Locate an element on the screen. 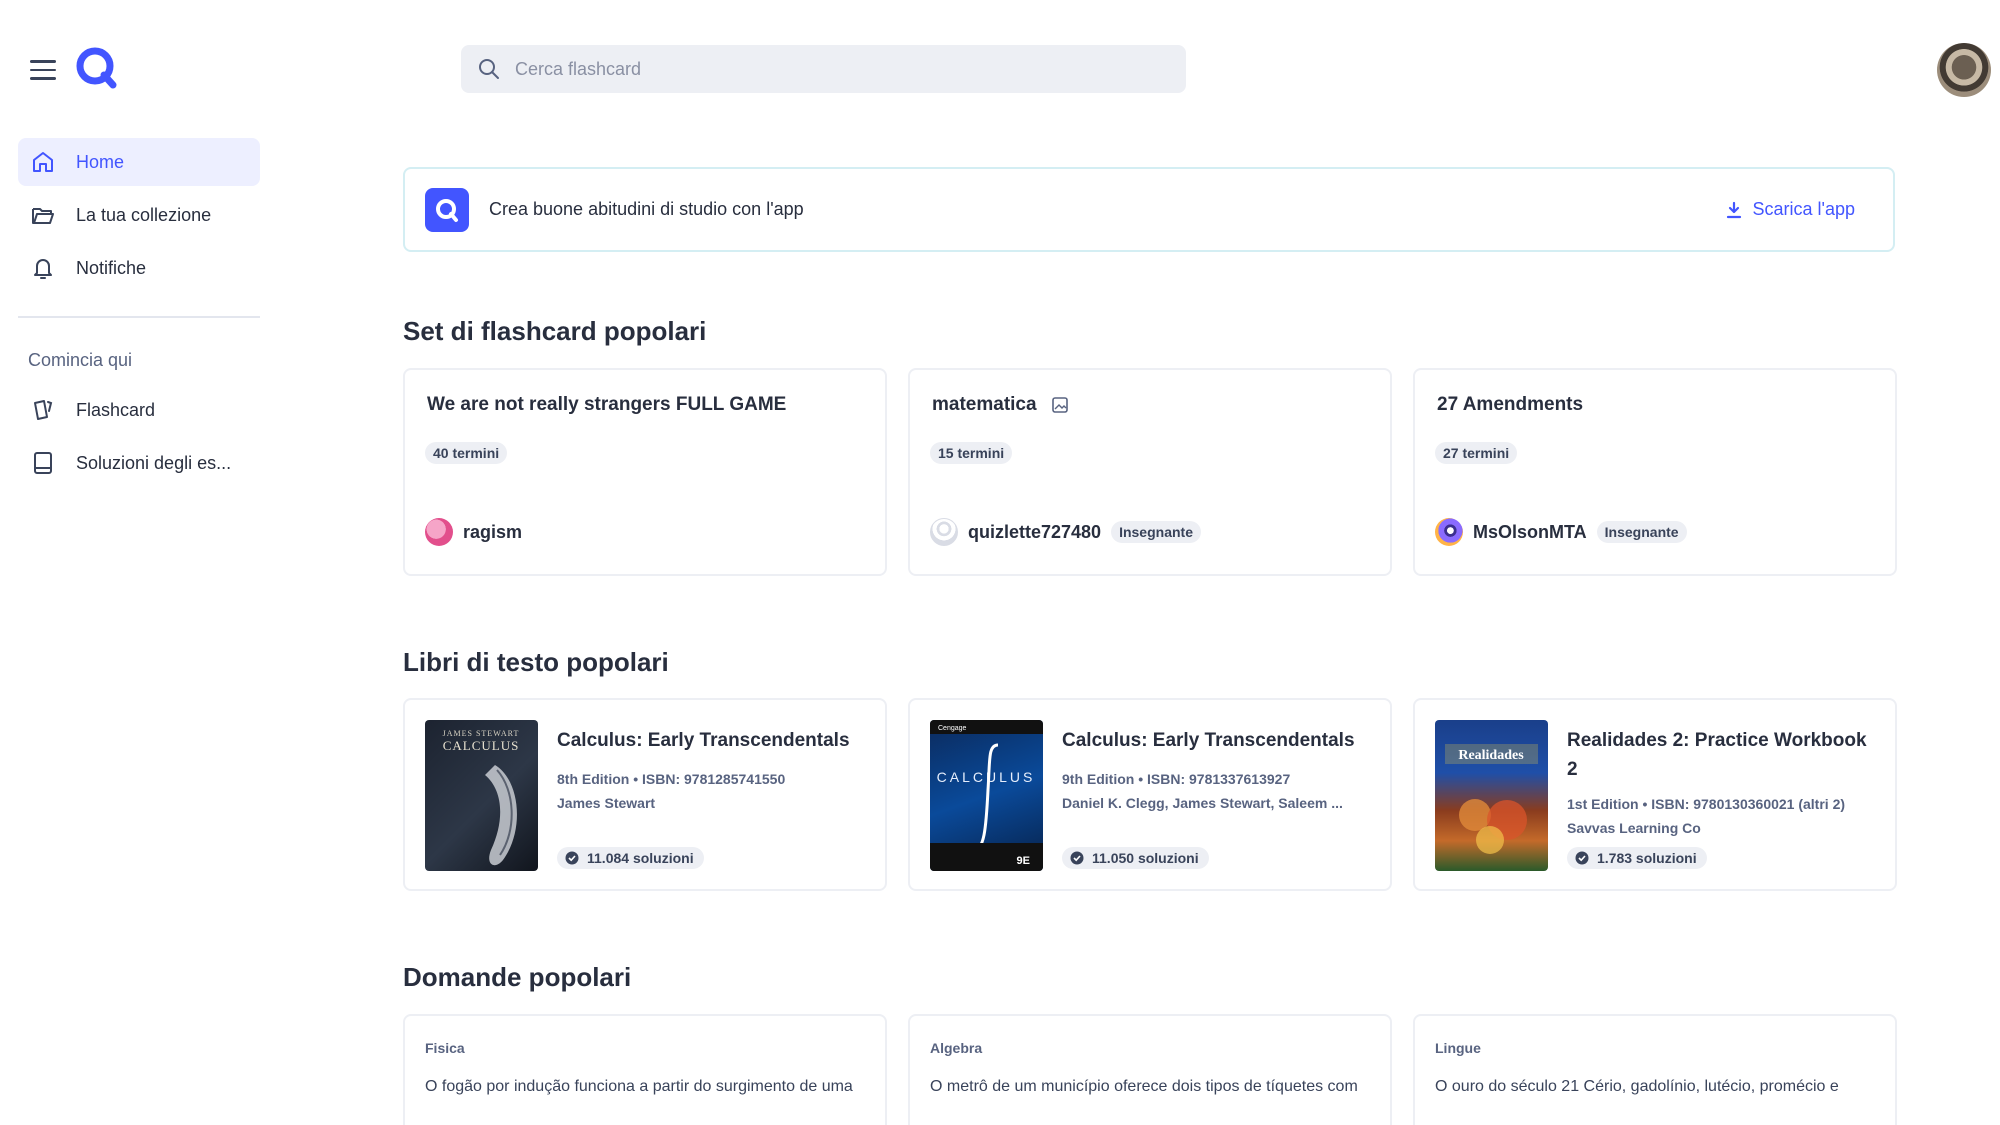 This screenshot has width=2000, height=1125. set-author: quizlette727480 Insegnante is located at coordinates (1065, 532).